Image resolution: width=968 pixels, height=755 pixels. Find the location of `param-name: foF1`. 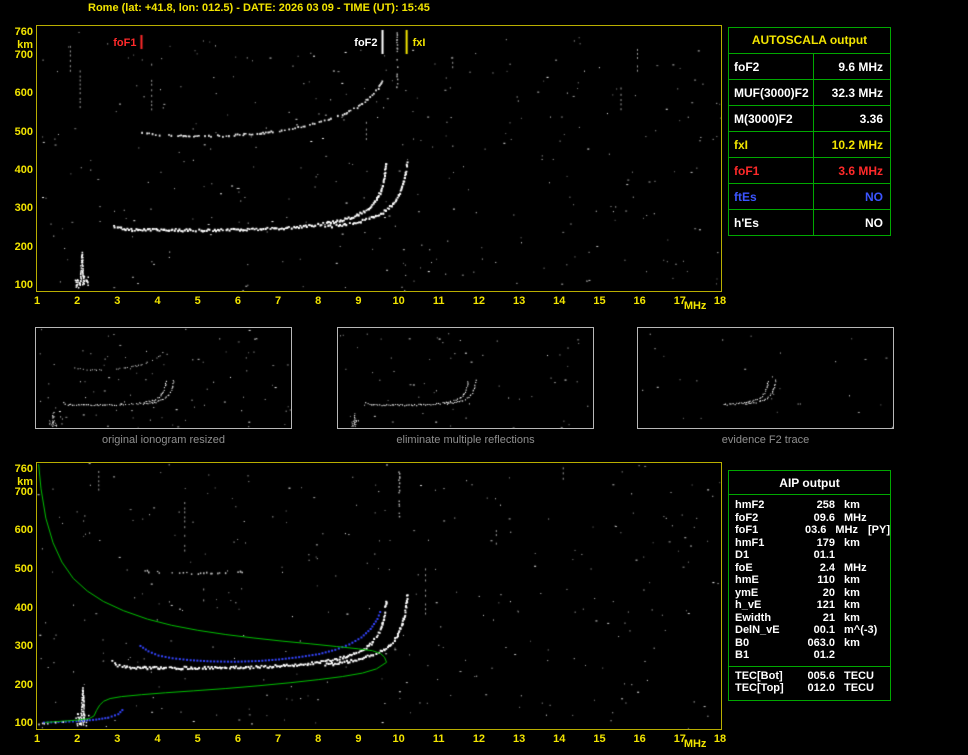

param-name: foF1 is located at coordinates (747, 530).